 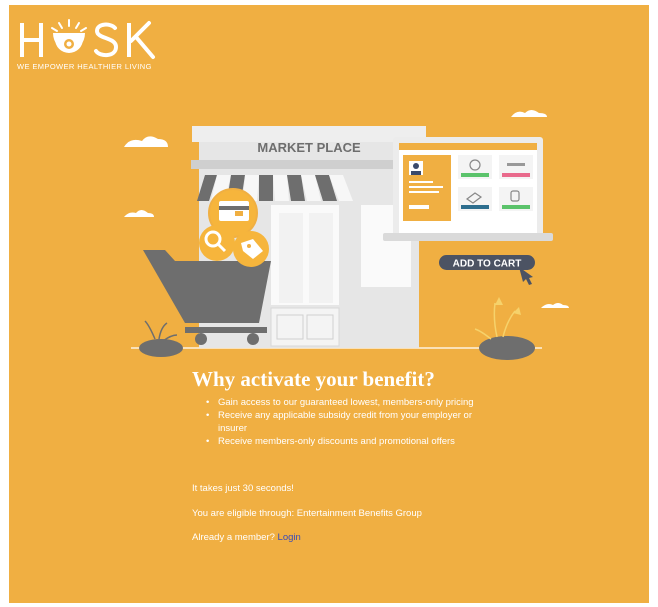 What do you see at coordinates (243, 488) in the screenshot?
I see `time-note: It takes just 30 seconds!` at bounding box center [243, 488].